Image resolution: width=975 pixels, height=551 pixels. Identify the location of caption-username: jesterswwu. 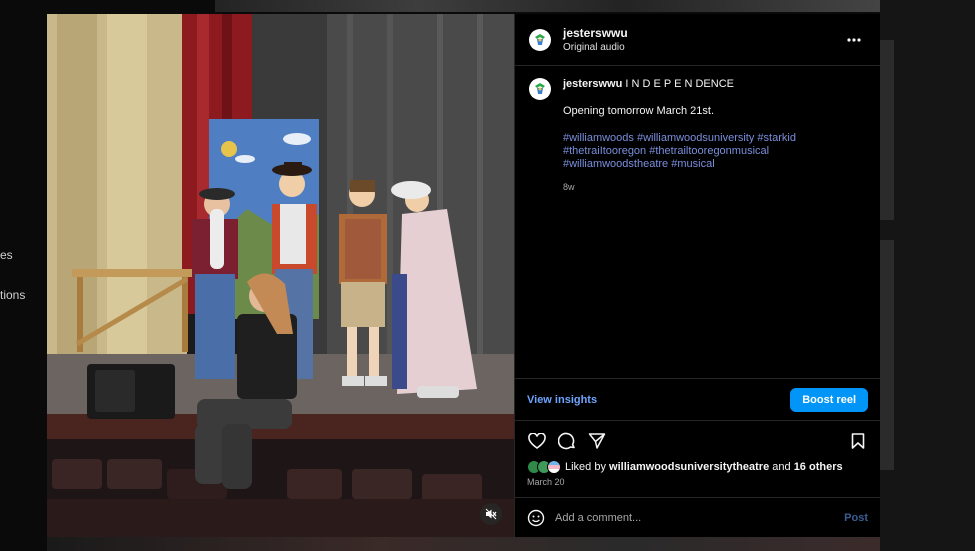
(592, 84).